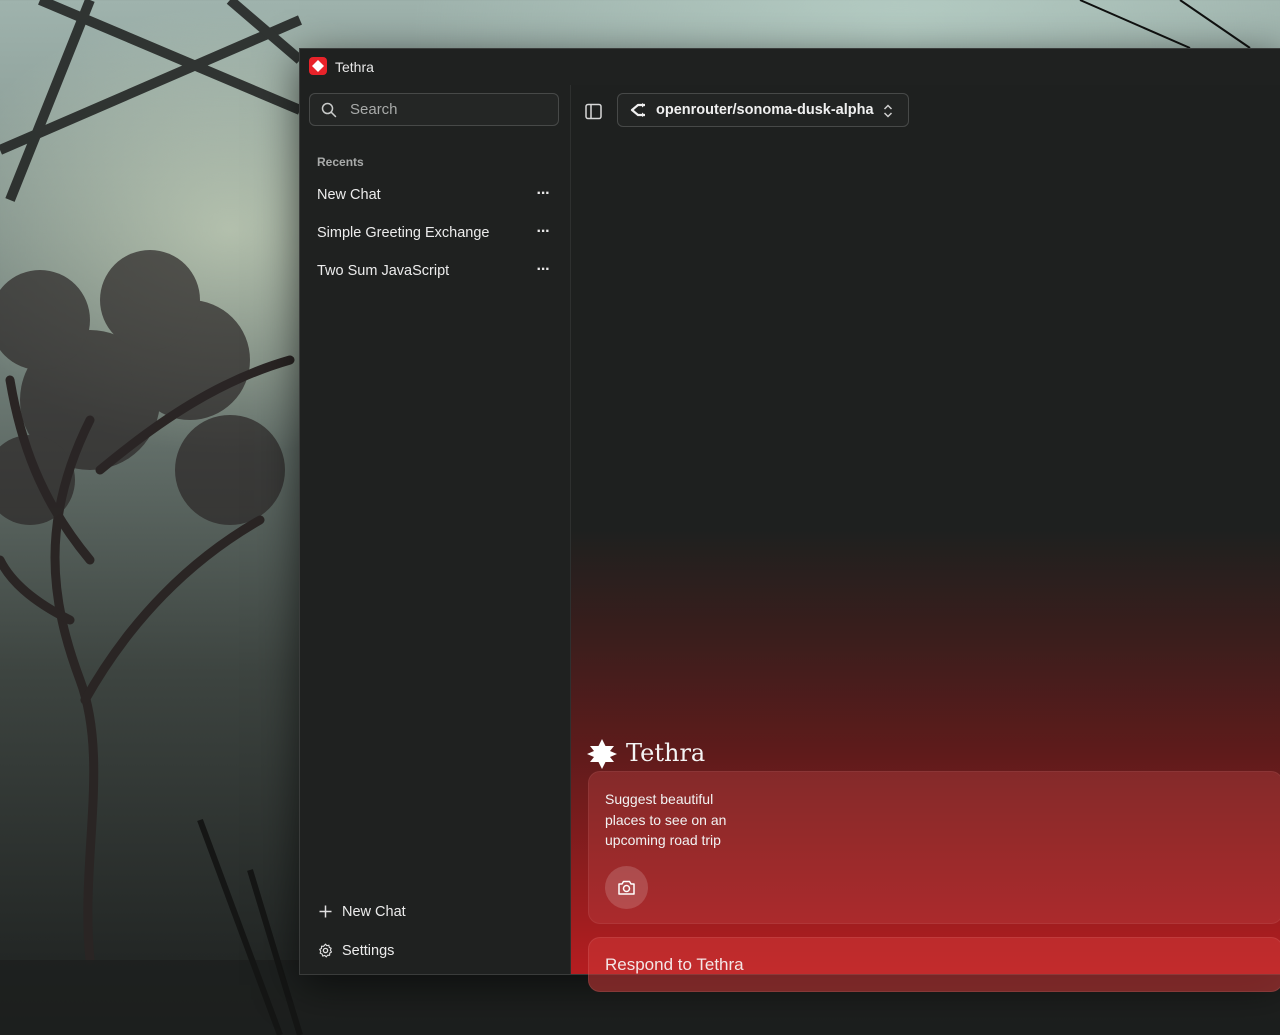 The width and height of the screenshot is (1280, 1035). What do you see at coordinates (435, 912) in the screenshot?
I see `new-chat-button: New Chat` at bounding box center [435, 912].